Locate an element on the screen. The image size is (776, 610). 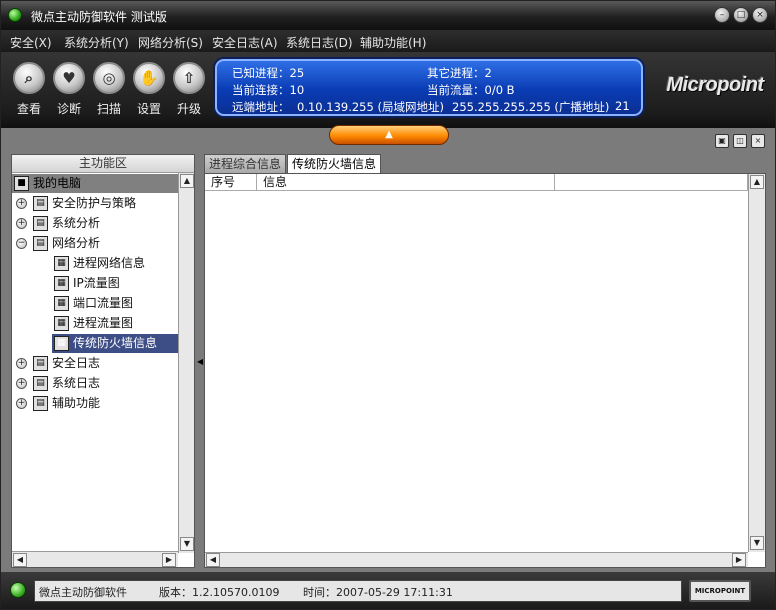
tree-item: ▦ 进程流量图 is located at coordinates (115, 323).